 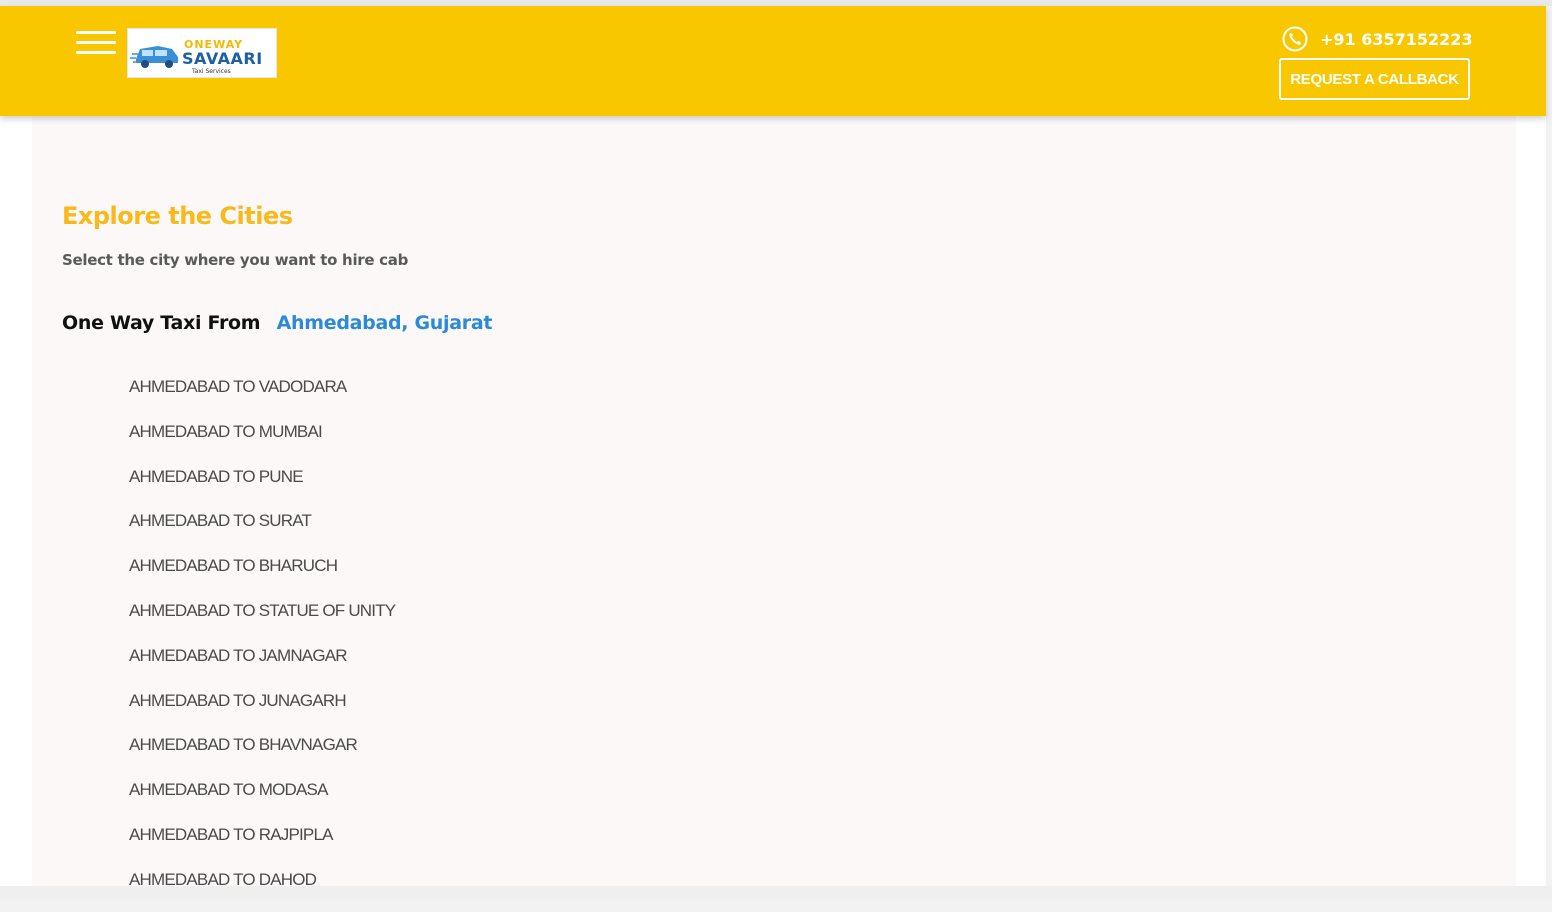 I want to click on phone-icon, so click(x=1295, y=39).